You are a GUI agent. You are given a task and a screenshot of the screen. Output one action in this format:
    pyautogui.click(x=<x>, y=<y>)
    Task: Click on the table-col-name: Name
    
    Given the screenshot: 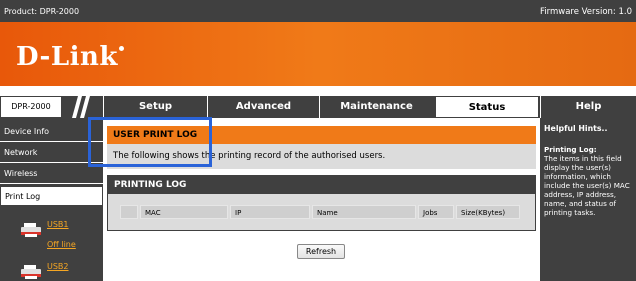 What is the action you would take?
    pyautogui.click(x=364, y=212)
    